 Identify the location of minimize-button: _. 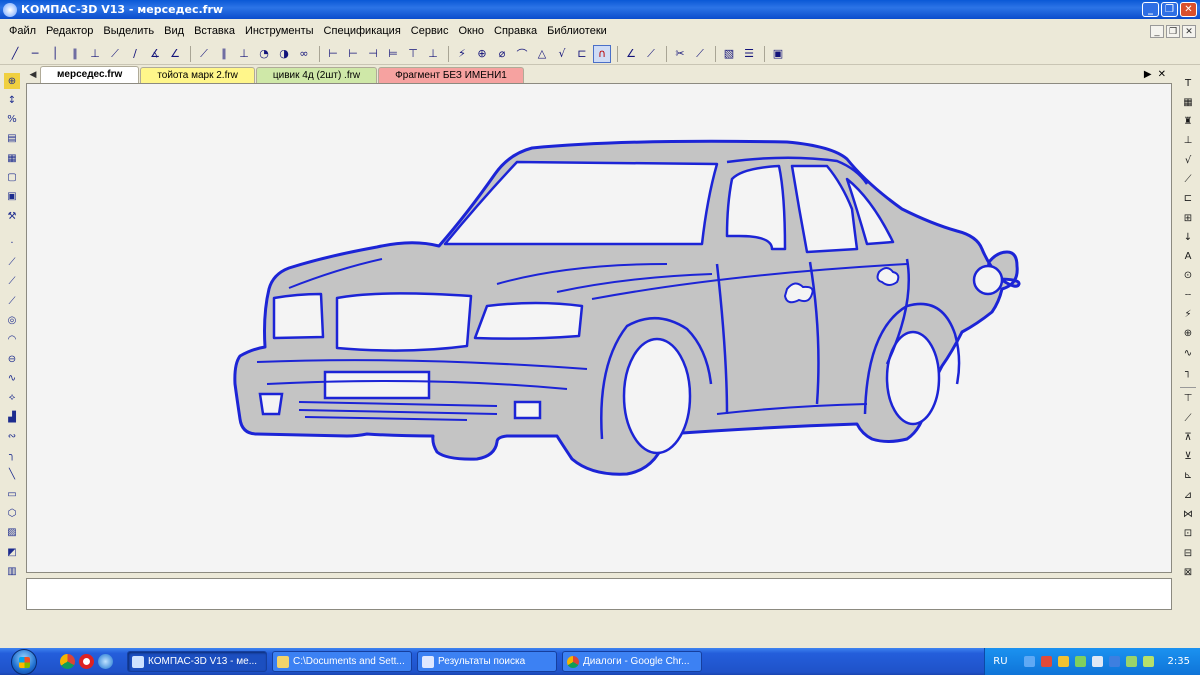
(1150, 9).